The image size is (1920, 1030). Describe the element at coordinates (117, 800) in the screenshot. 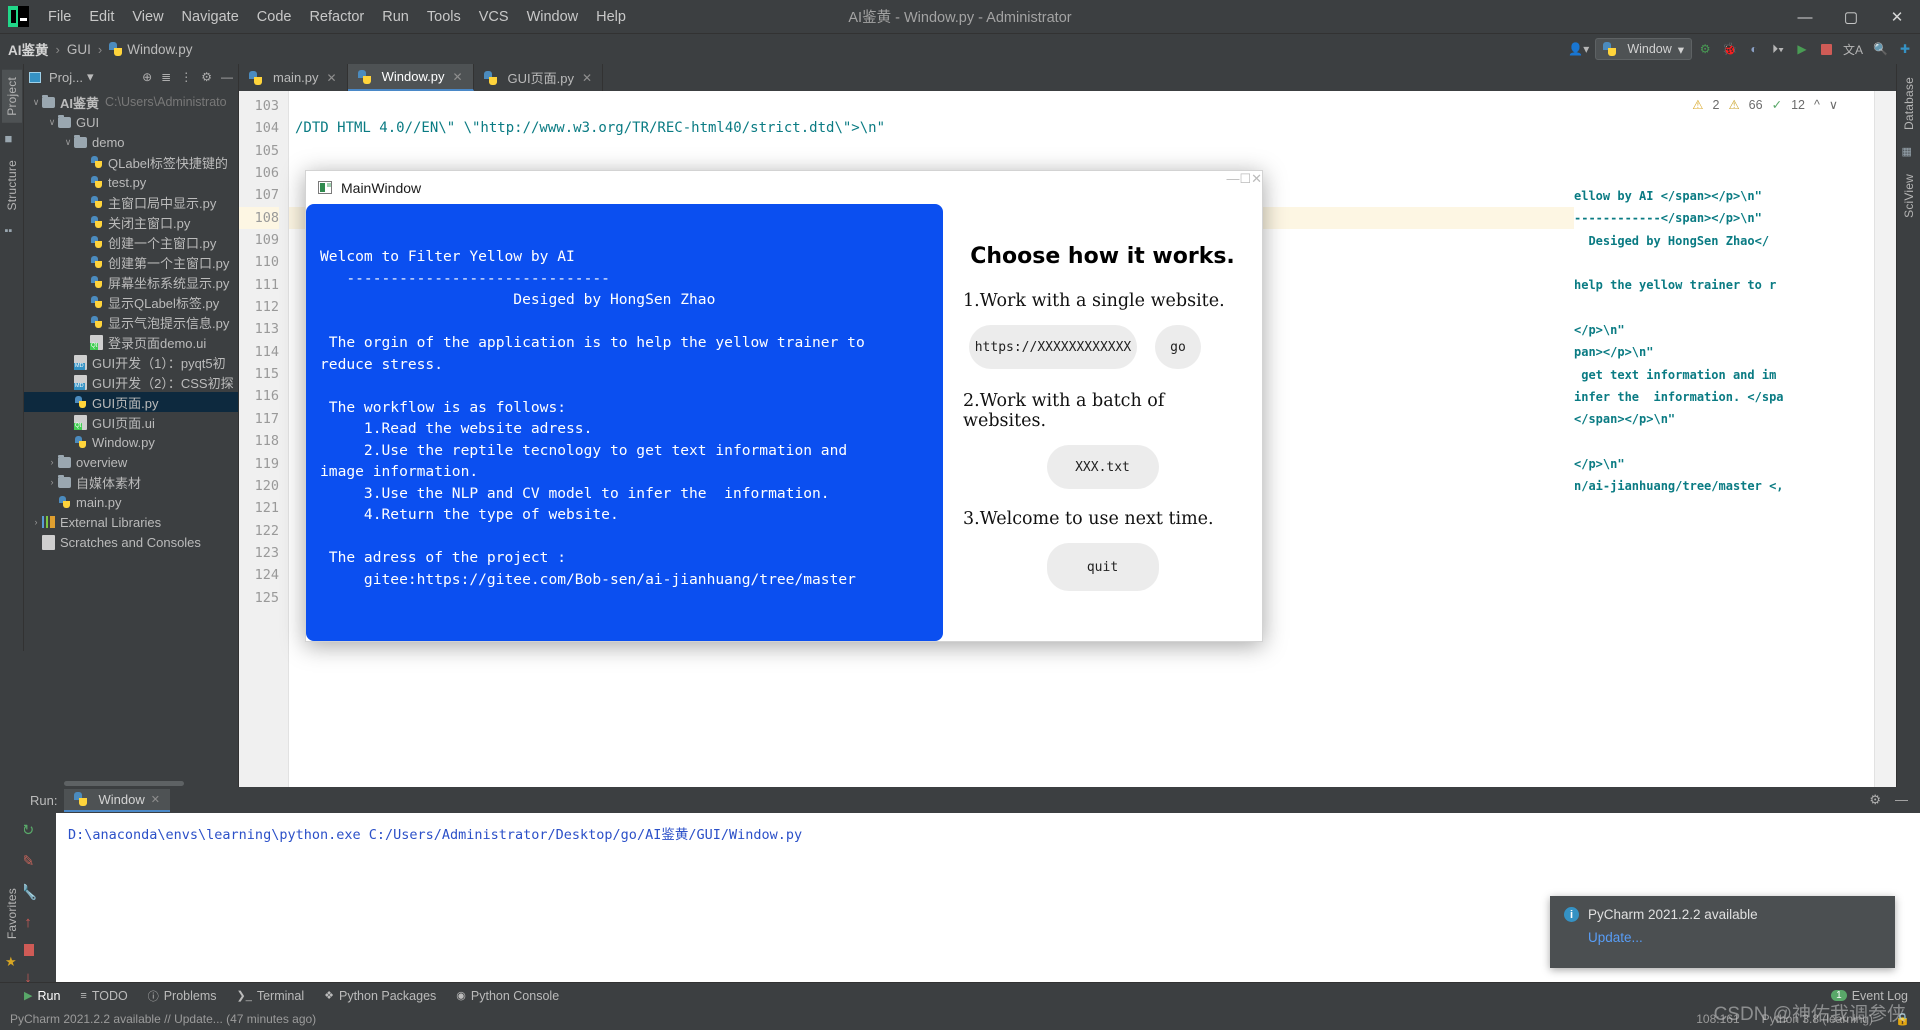

I see `run-session-tab: Window ✕` at that location.